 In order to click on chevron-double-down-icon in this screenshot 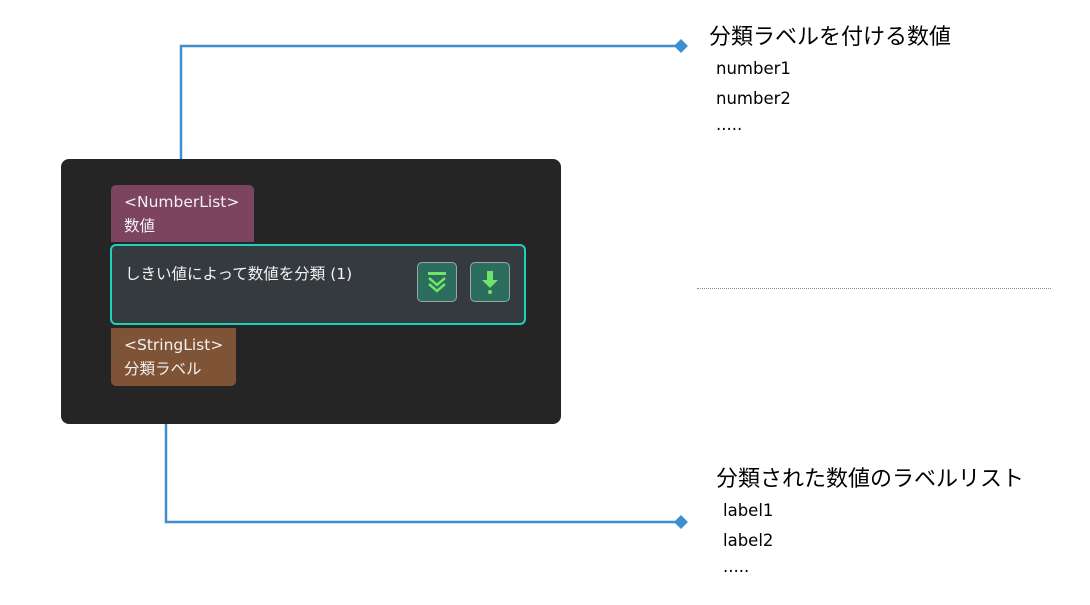, I will do `click(437, 282)`.